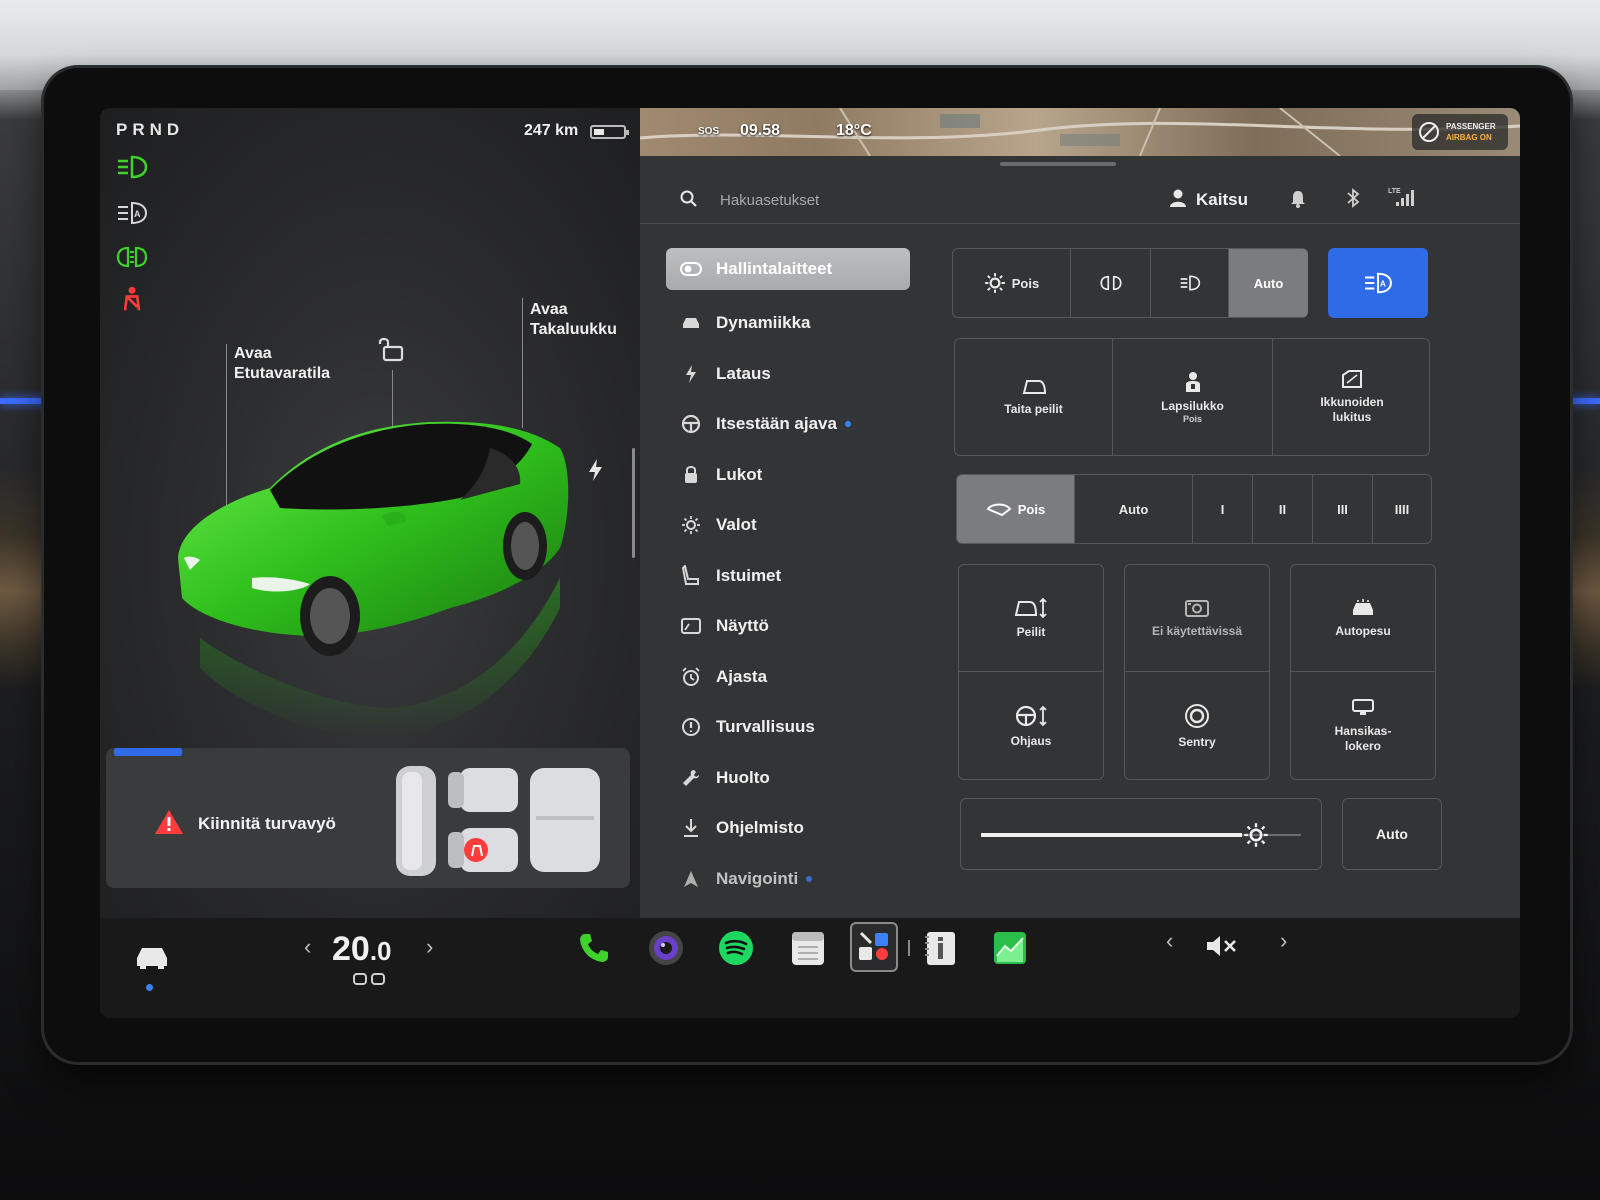  Describe the element at coordinates (370, 578) in the screenshot. I see `car-model-3-image` at that location.